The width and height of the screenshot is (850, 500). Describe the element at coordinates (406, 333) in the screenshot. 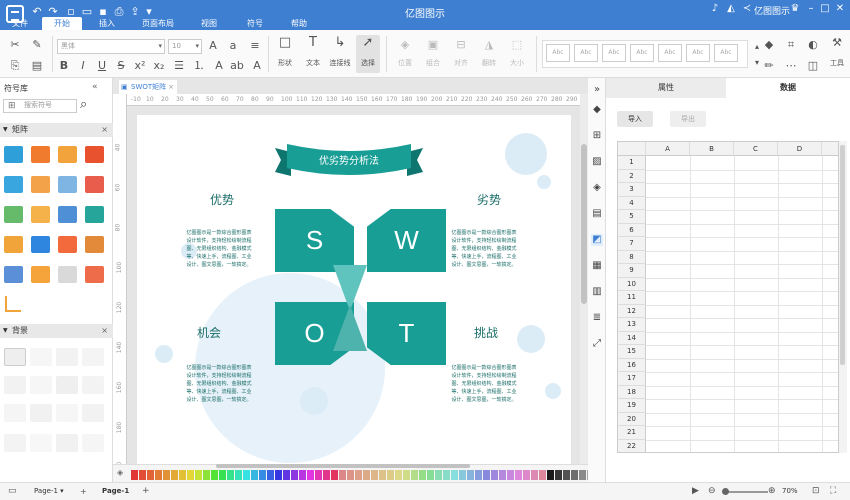

I see `swot-quadrant-t: T` at that location.